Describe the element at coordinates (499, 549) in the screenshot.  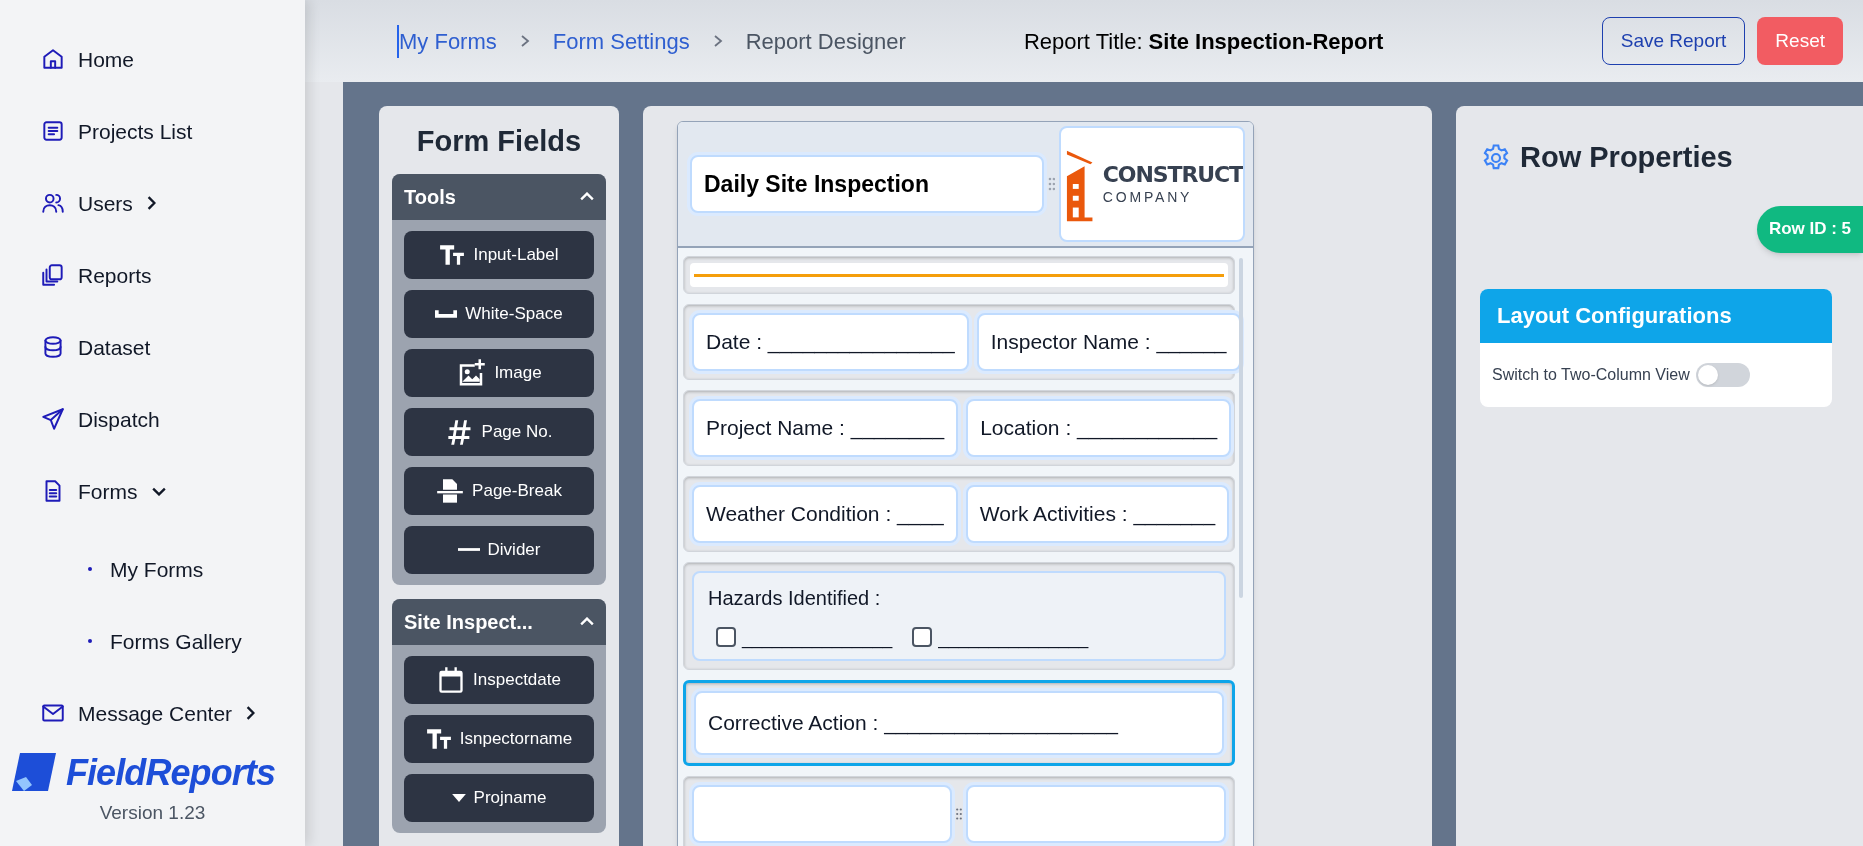
I see `field-button: Divider` at that location.